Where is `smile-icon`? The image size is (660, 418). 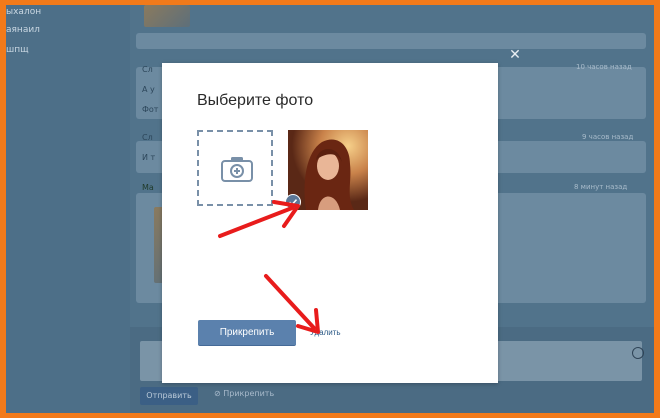 smile-icon is located at coordinates (638, 353).